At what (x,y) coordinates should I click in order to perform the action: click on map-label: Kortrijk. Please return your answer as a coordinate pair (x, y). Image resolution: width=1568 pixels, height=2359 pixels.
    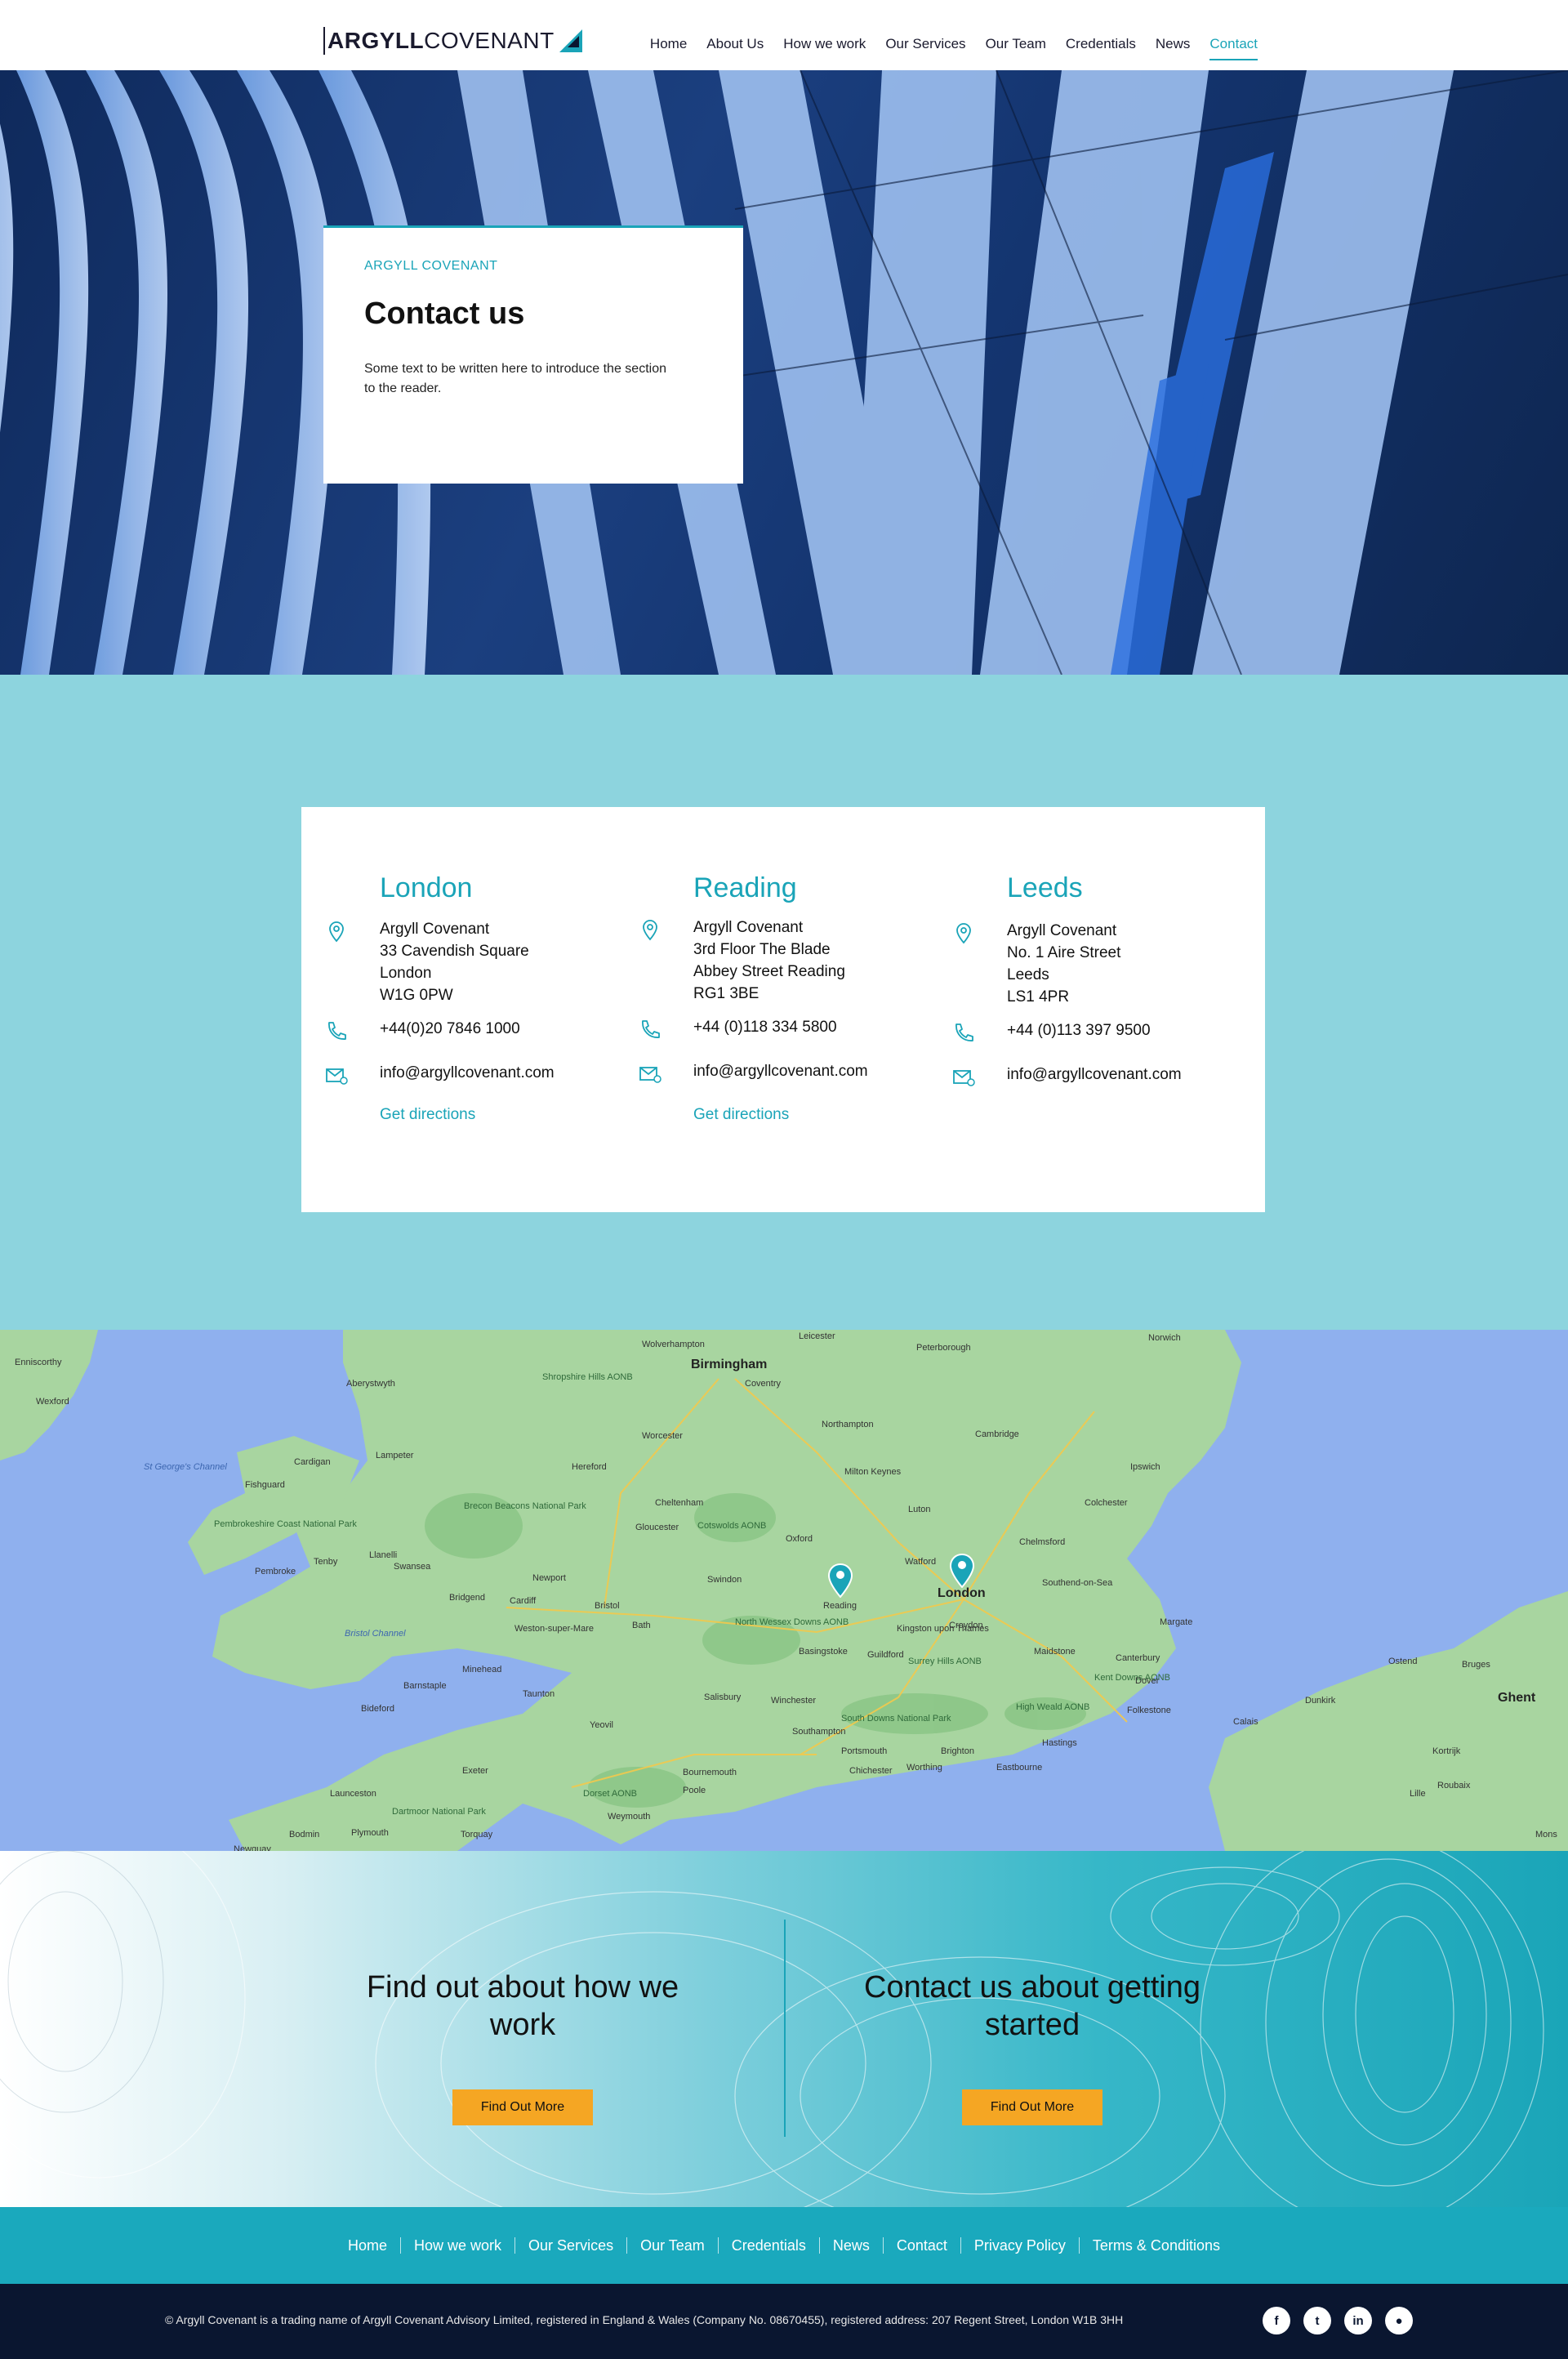
    Looking at the image, I should click on (1446, 1751).